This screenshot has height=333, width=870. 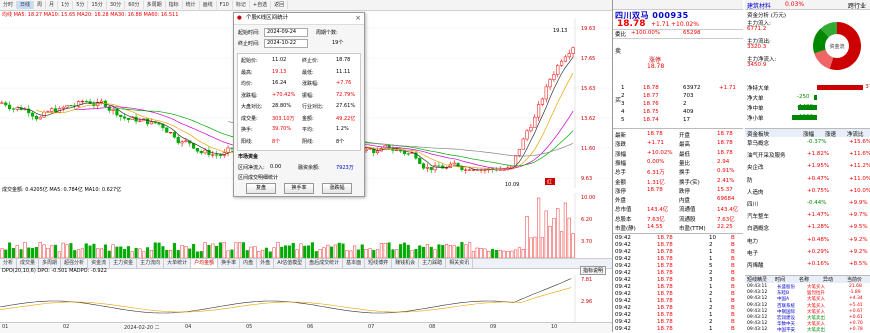 What do you see at coordinates (651, 112) in the screenshot?
I see `buy-price: 18.75` at bounding box center [651, 112].